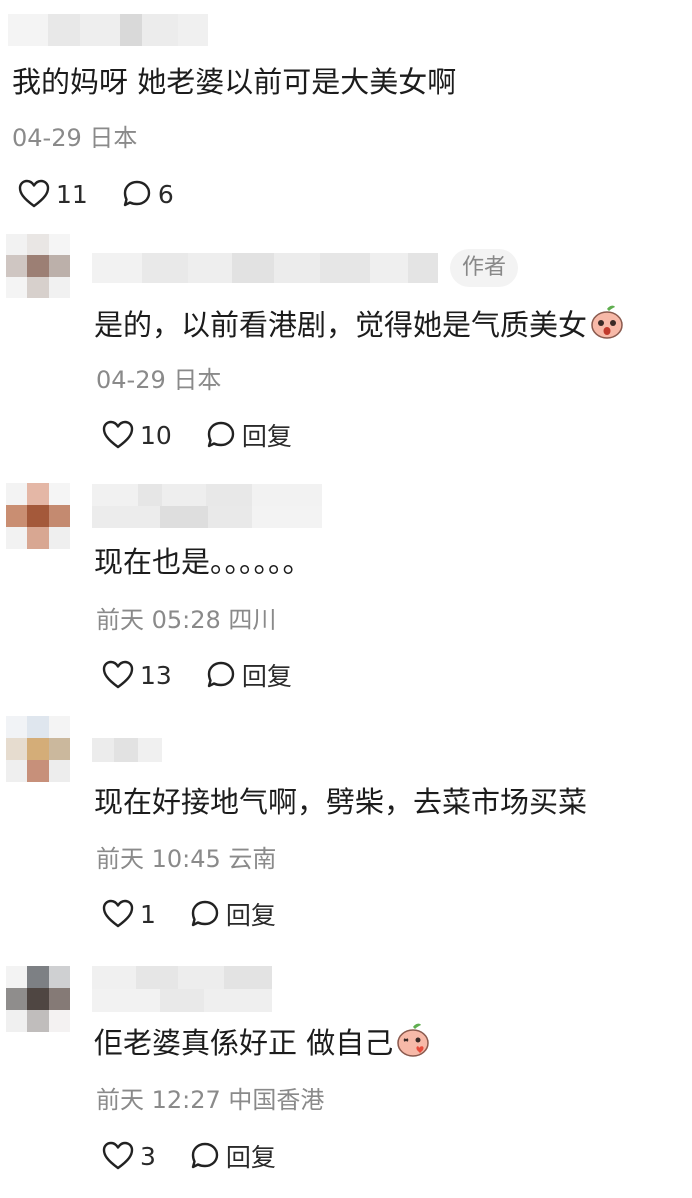 This screenshot has width=692, height=1198. Describe the element at coordinates (53, 194) in the screenshot. I see `like-button: 11` at that location.